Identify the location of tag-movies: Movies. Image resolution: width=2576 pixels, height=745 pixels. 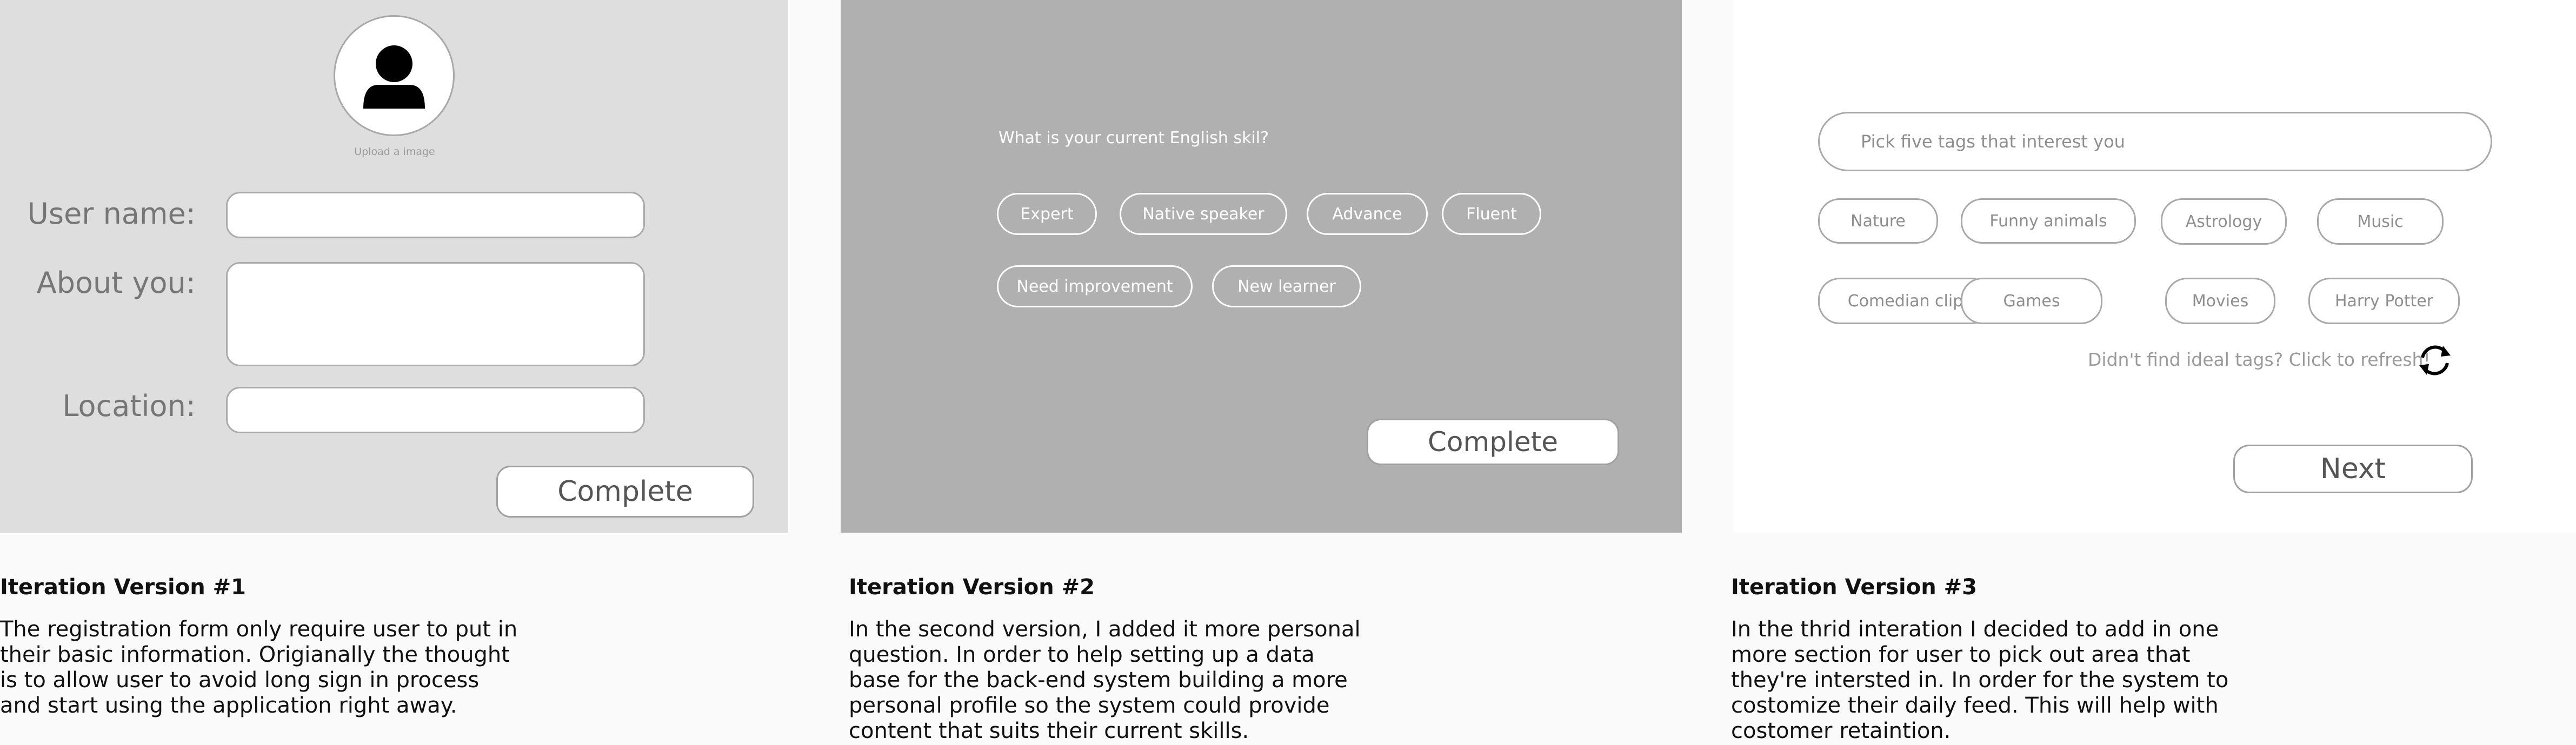
(2220, 301).